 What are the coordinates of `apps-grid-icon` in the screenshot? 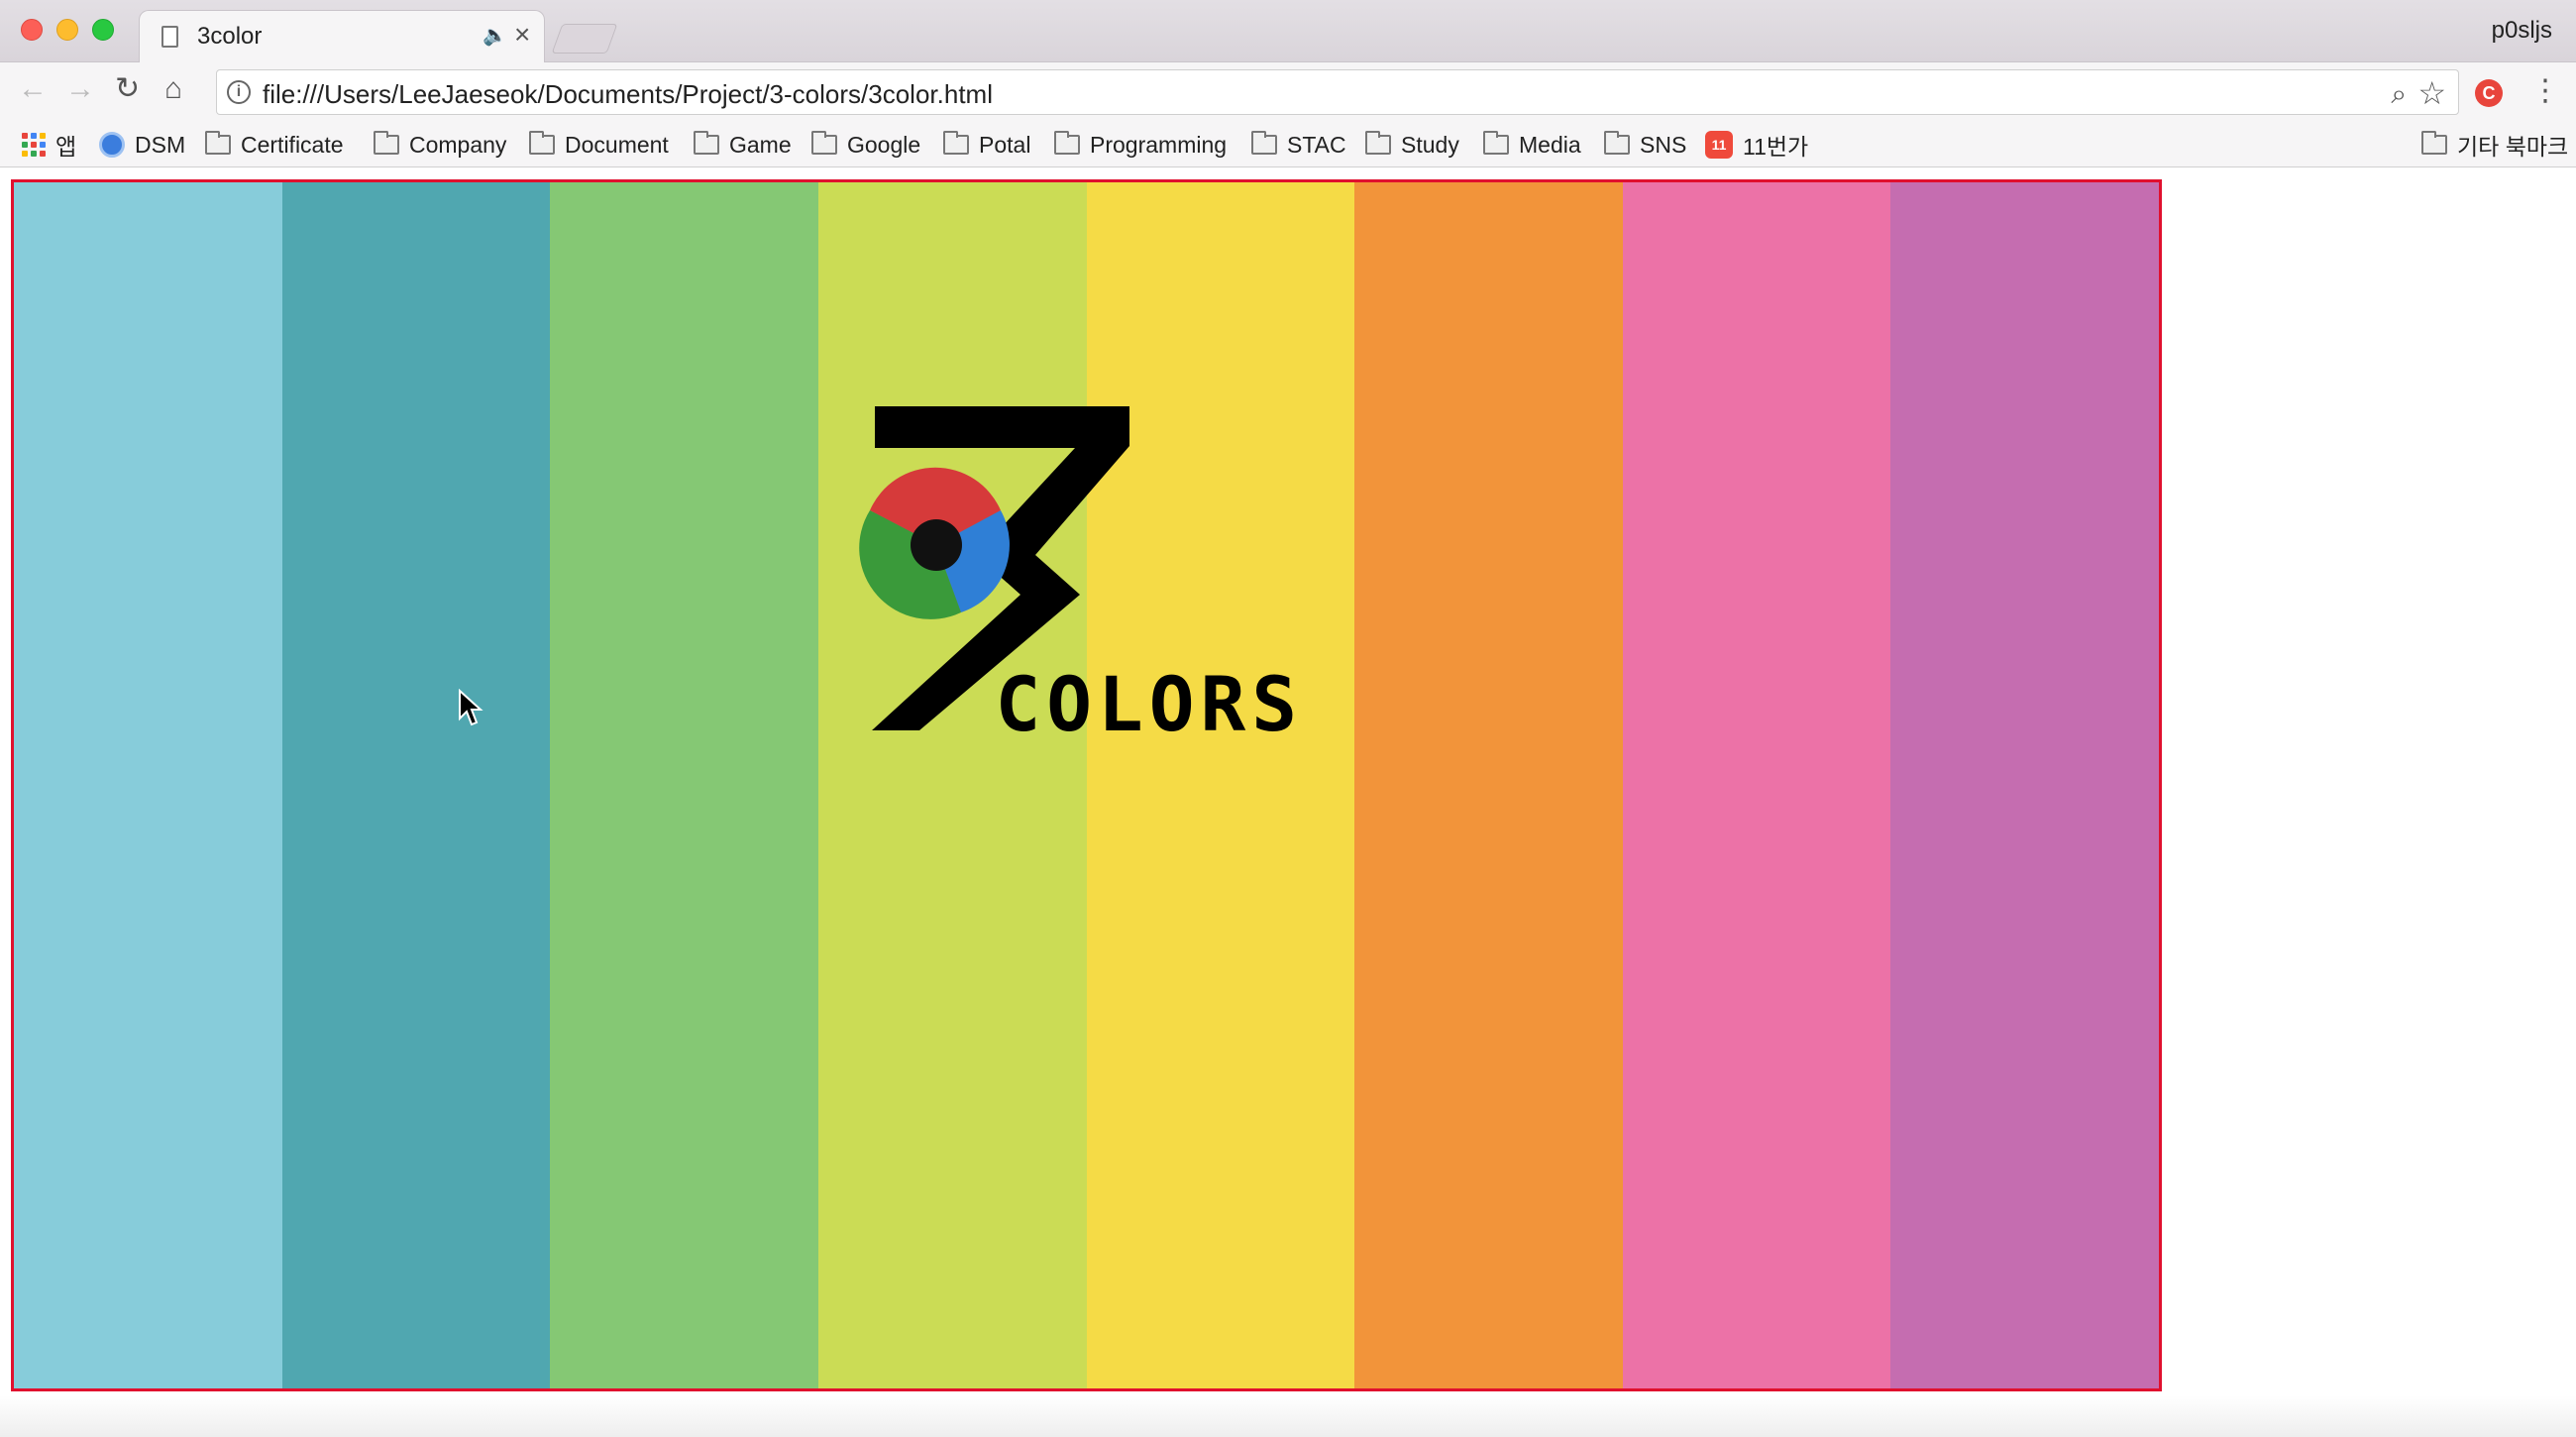 It's located at (34, 145).